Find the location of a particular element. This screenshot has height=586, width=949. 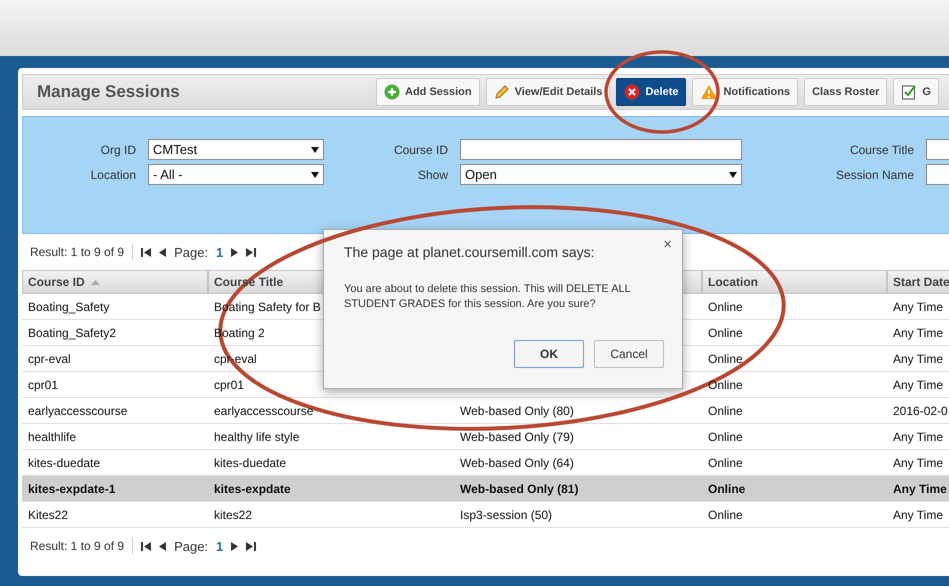

table-cell: kites-expdate is located at coordinates (252, 489).